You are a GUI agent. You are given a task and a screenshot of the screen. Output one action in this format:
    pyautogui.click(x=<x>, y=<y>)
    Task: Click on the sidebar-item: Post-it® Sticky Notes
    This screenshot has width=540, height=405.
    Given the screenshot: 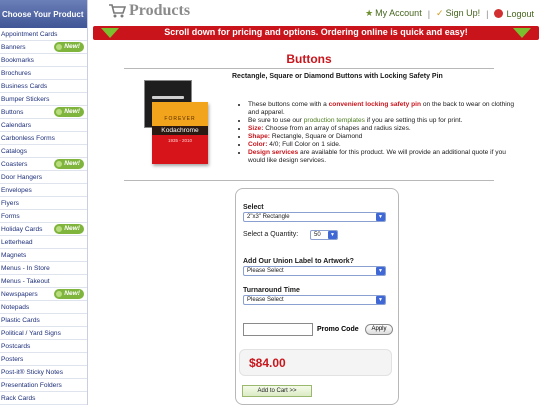 What is the action you would take?
    pyautogui.click(x=43, y=372)
    